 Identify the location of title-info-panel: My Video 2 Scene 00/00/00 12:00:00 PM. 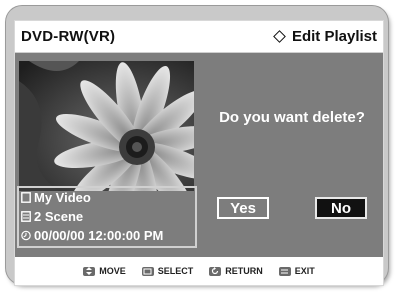
(107, 217).